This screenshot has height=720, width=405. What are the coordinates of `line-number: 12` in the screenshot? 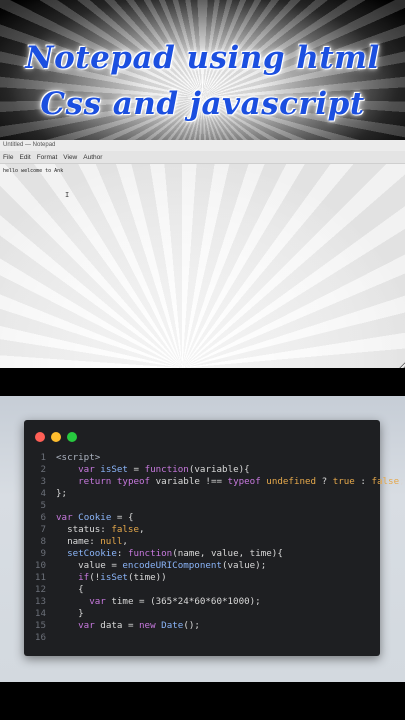 It's located at (40, 589).